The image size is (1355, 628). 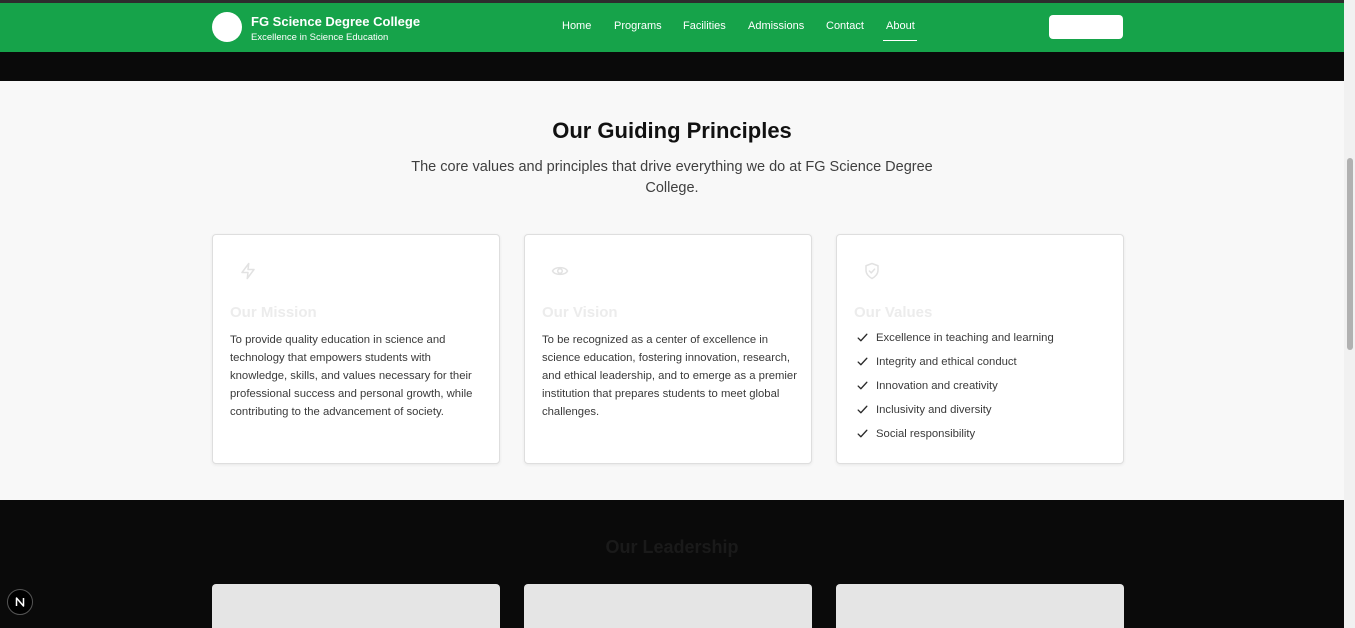 I want to click on n-logo-icon, so click(x=20, y=602).